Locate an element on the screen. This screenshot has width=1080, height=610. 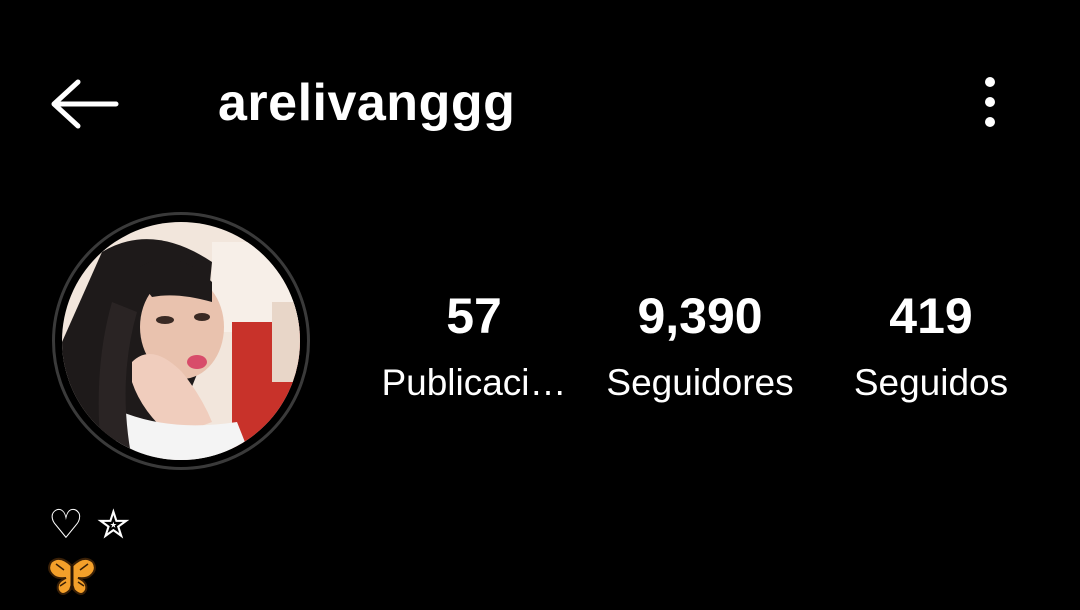
stat-followers: 9,390 Seguidores is located at coordinates (700, 347).